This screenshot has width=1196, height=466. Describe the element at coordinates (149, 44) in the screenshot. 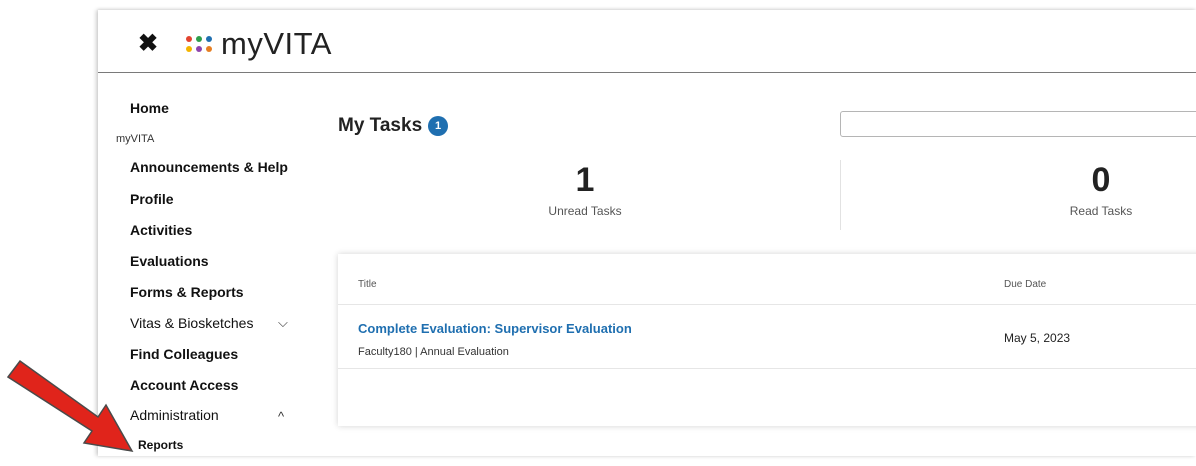

I see `close-icon: ✖` at that location.